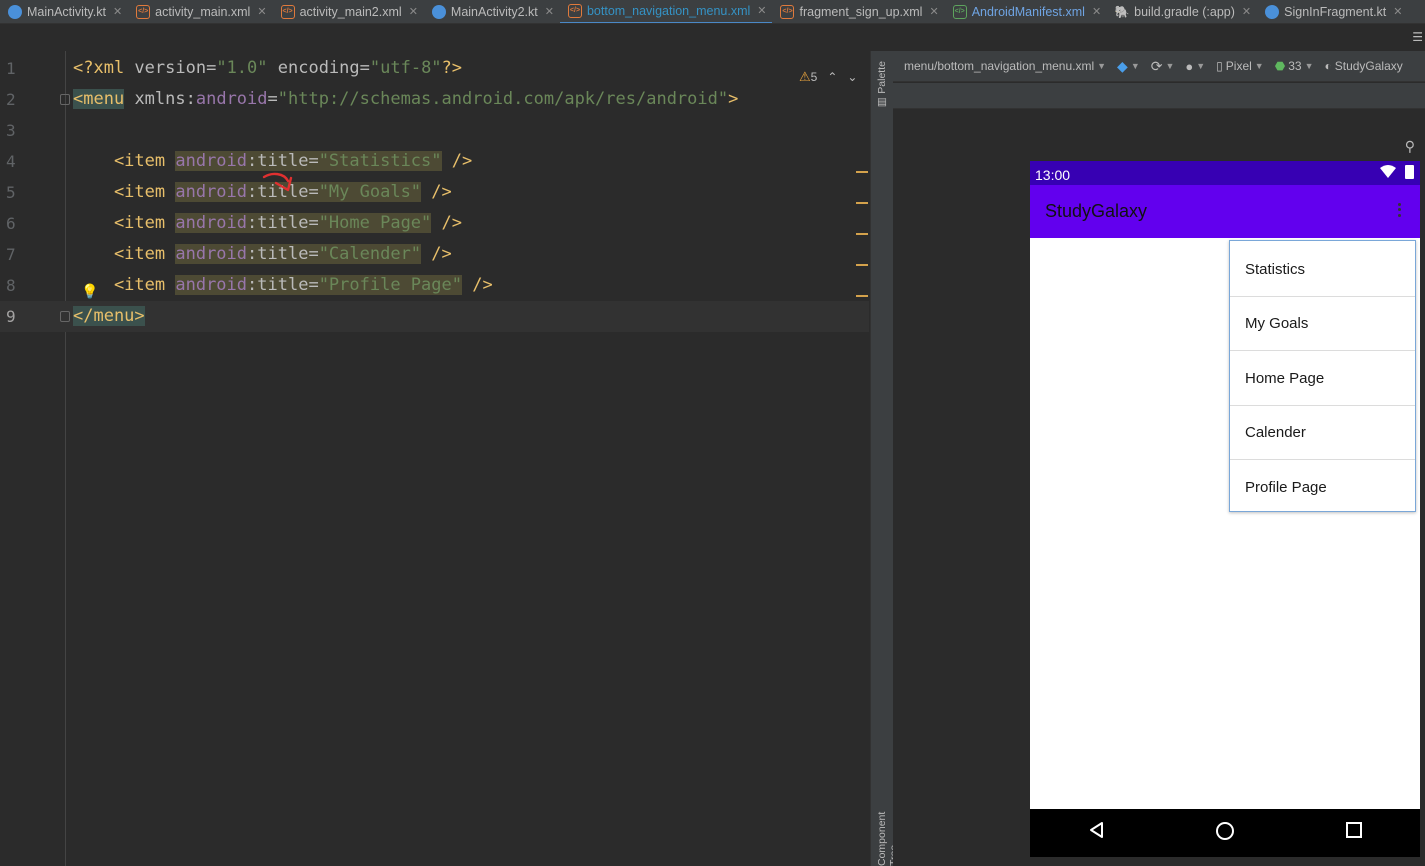  What do you see at coordinates (434, 130) in the screenshot?
I see `code-line: 3` at bounding box center [434, 130].